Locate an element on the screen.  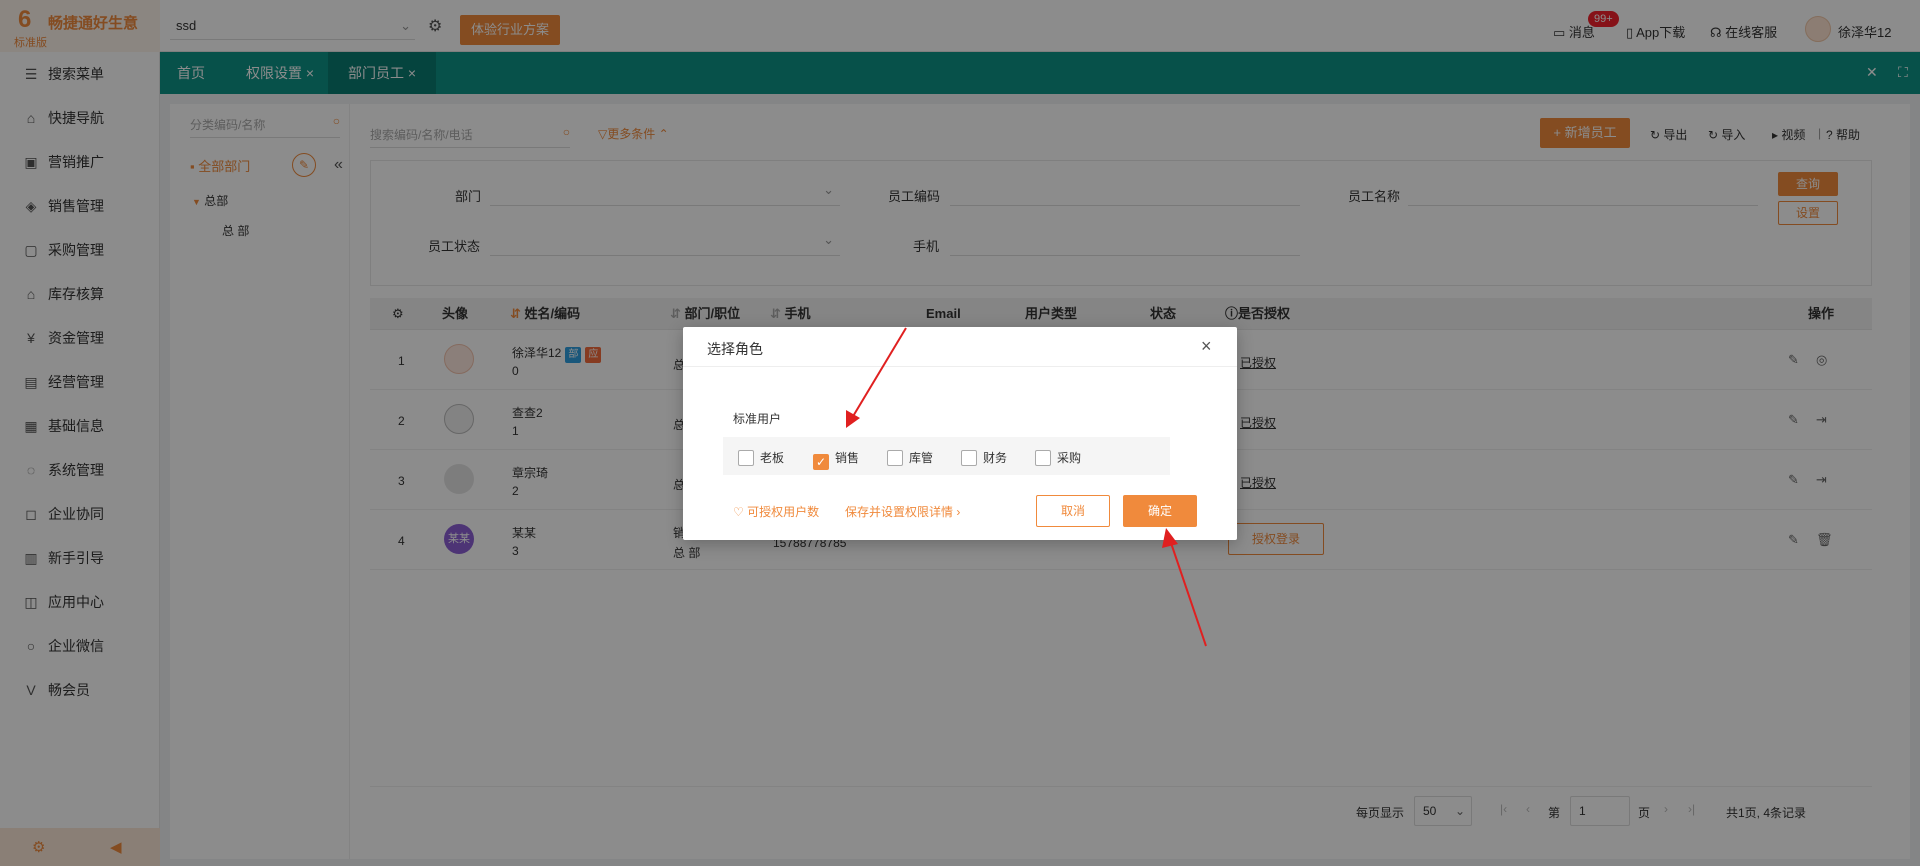
role-checkbox-boss: 老板 is located at coordinates (761, 457).